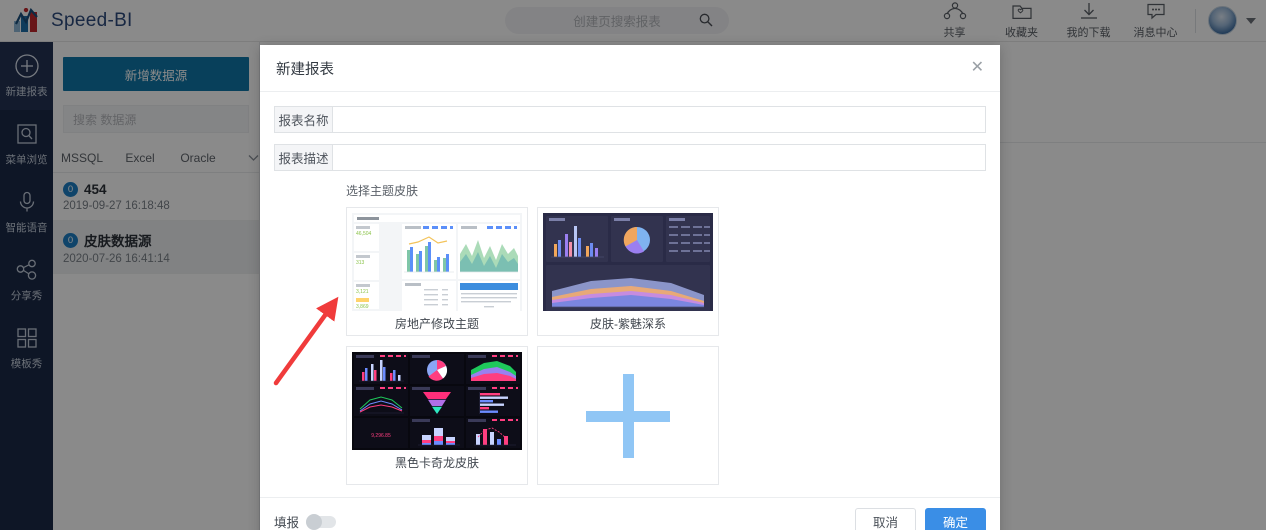  I want to click on dialog-title: 新建报表, so click(305, 69).